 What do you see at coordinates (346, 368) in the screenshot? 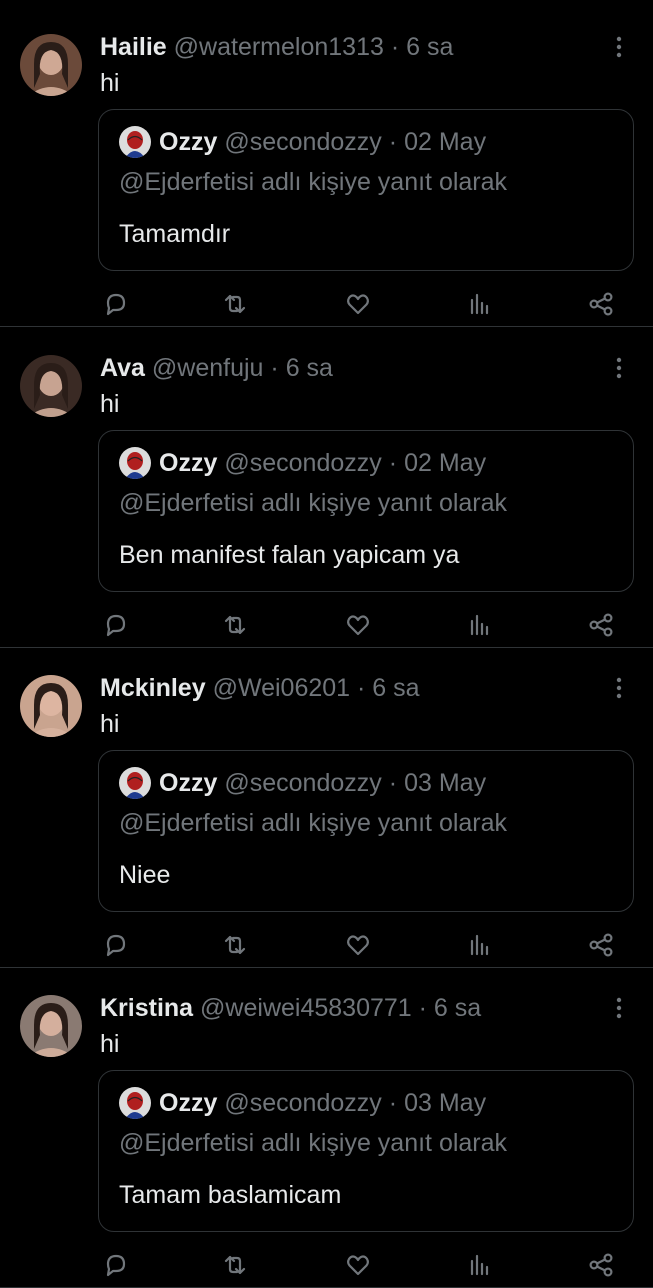
I see `post-header: Ava @wenfuju · 6 sa` at bounding box center [346, 368].